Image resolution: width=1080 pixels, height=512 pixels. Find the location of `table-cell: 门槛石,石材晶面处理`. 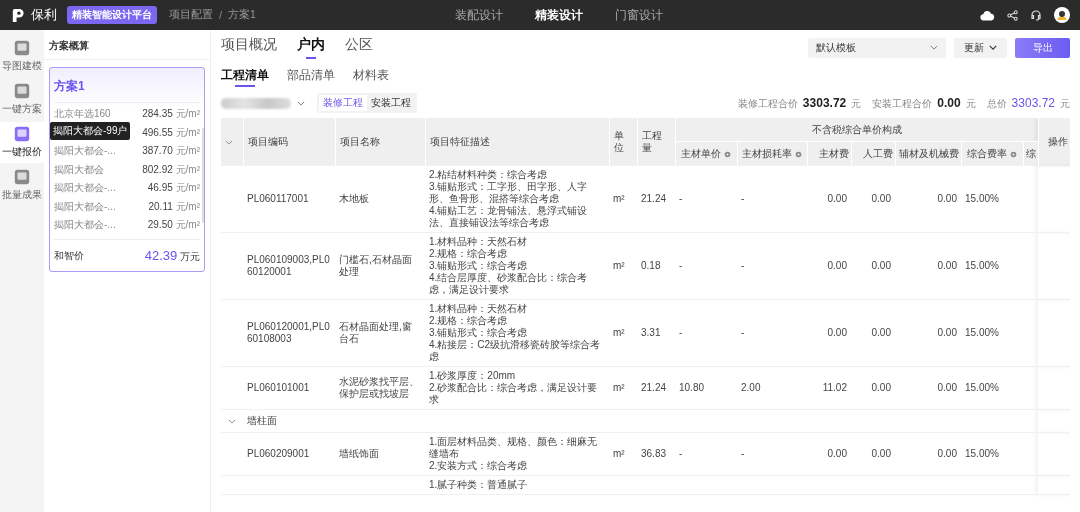

table-cell: 门槛石,石材晶面处理 is located at coordinates (375, 265).